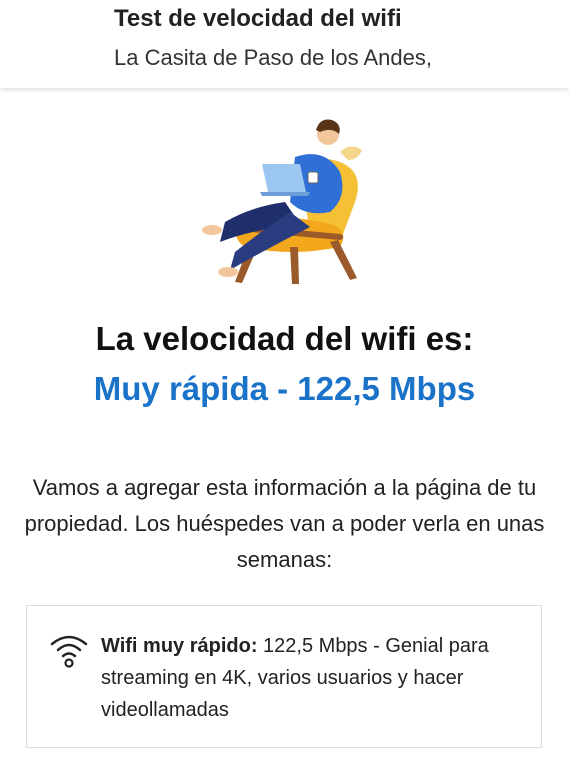 This screenshot has height=768, width=569. What do you see at coordinates (284, 388) in the screenshot?
I see `speed-result: Muy rápida - 122,5 Mbps` at bounding box center [284, 388].